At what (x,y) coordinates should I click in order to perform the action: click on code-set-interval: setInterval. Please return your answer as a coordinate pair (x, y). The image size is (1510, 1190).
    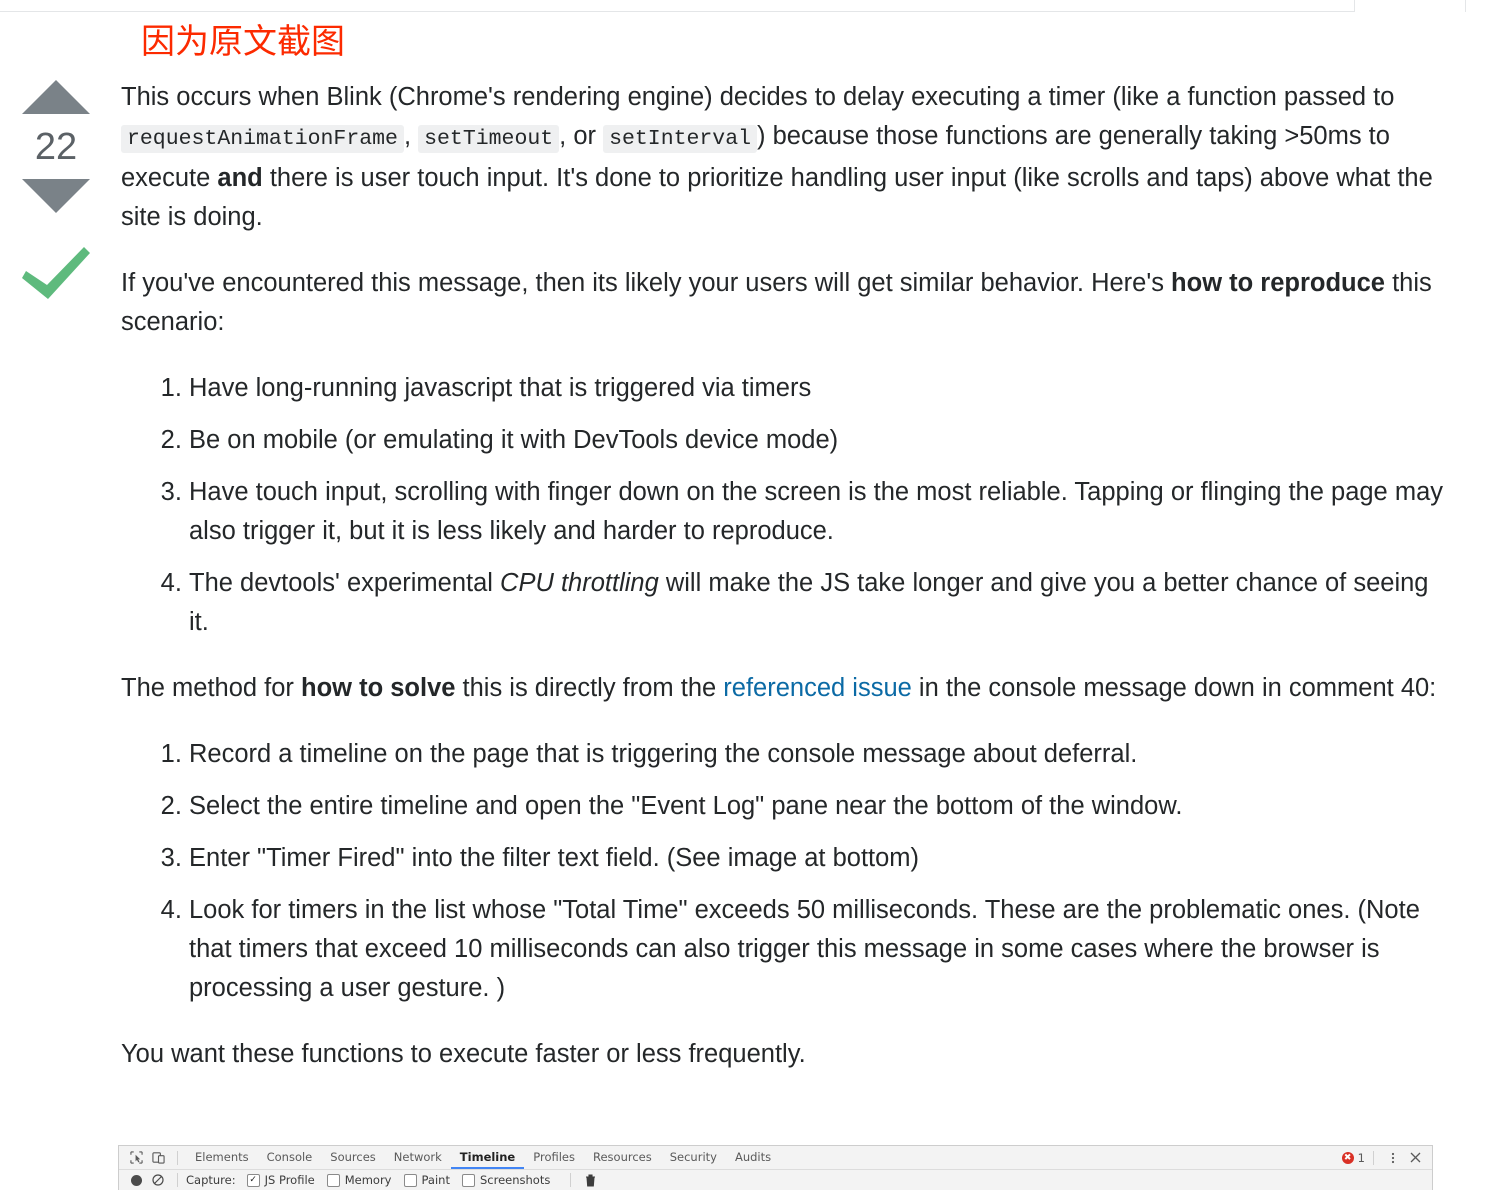
    Looking at the image, I should click on (680, 139).